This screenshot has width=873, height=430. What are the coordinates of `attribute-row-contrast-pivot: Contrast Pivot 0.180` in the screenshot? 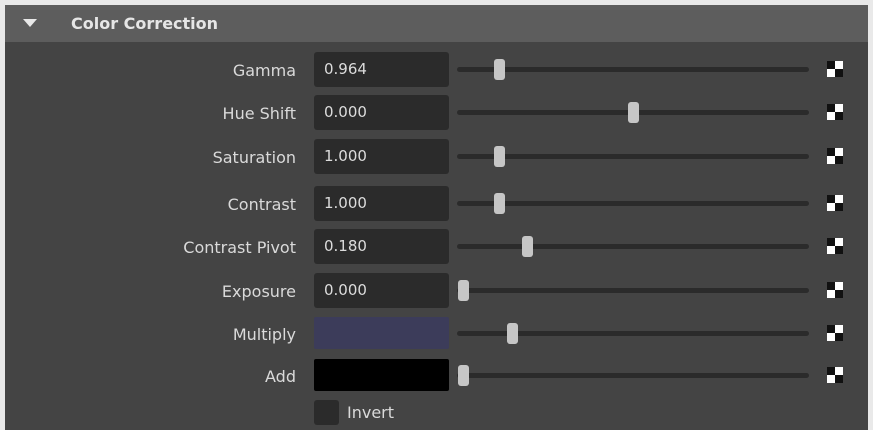 It's located at (436, 247).